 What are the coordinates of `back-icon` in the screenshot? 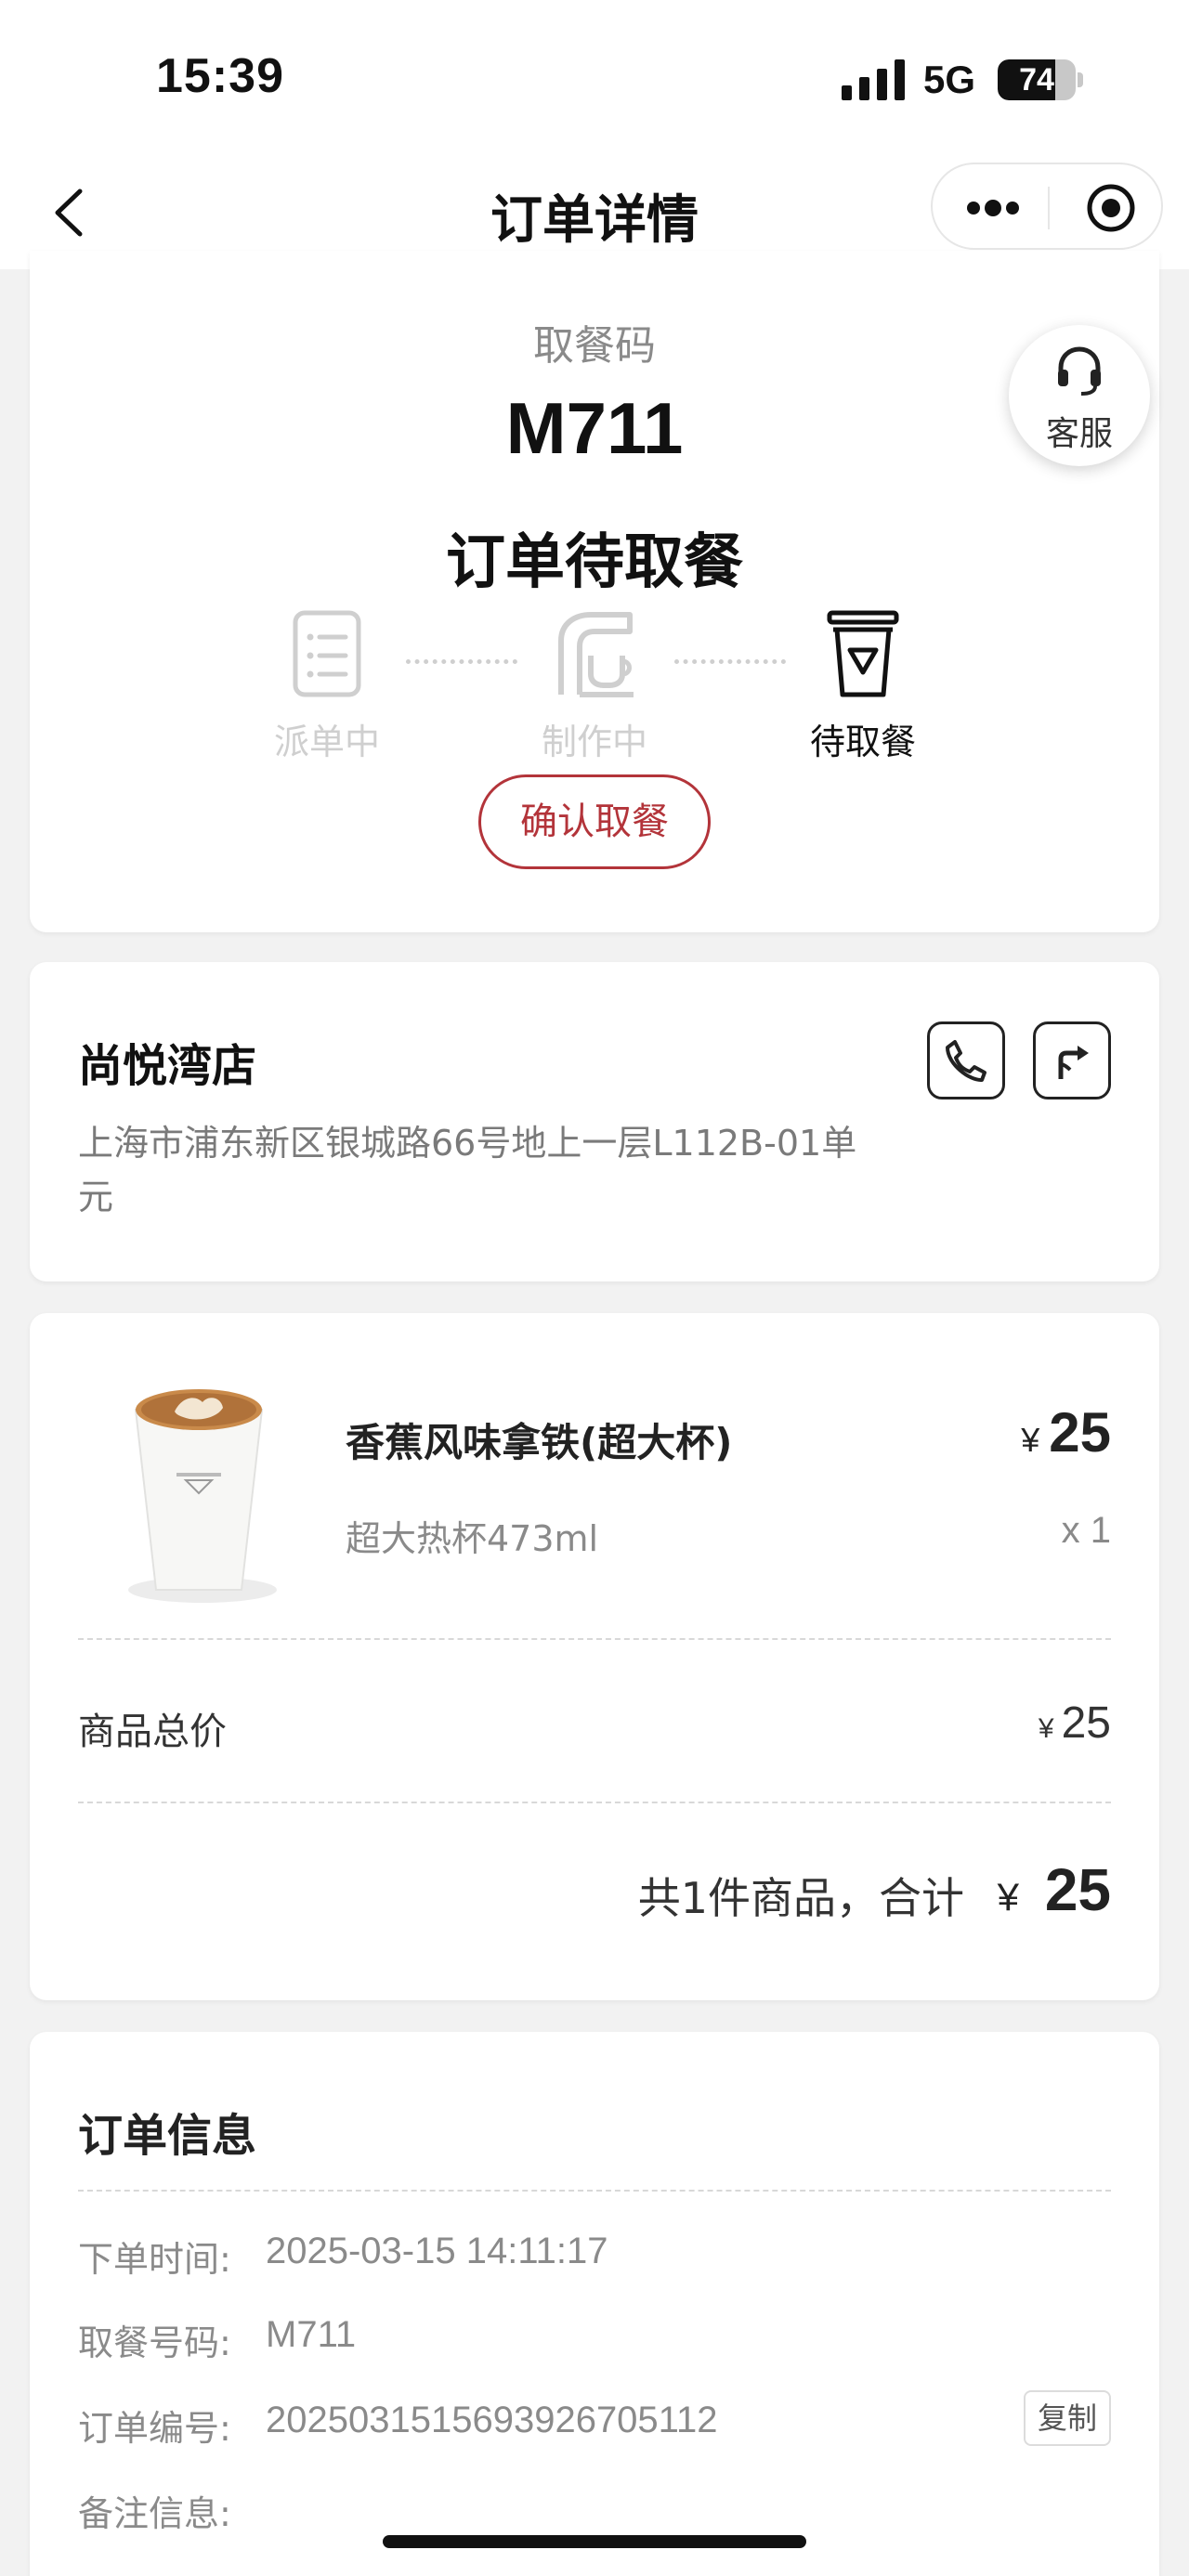 It's located at (69, 213).